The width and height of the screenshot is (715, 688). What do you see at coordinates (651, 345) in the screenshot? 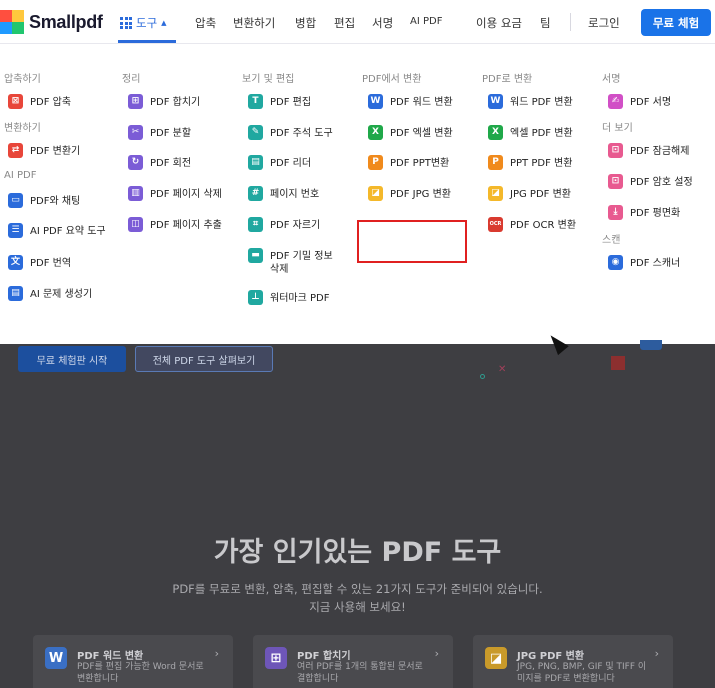
I see `decorative-shape` at bounding box center [651, 345].